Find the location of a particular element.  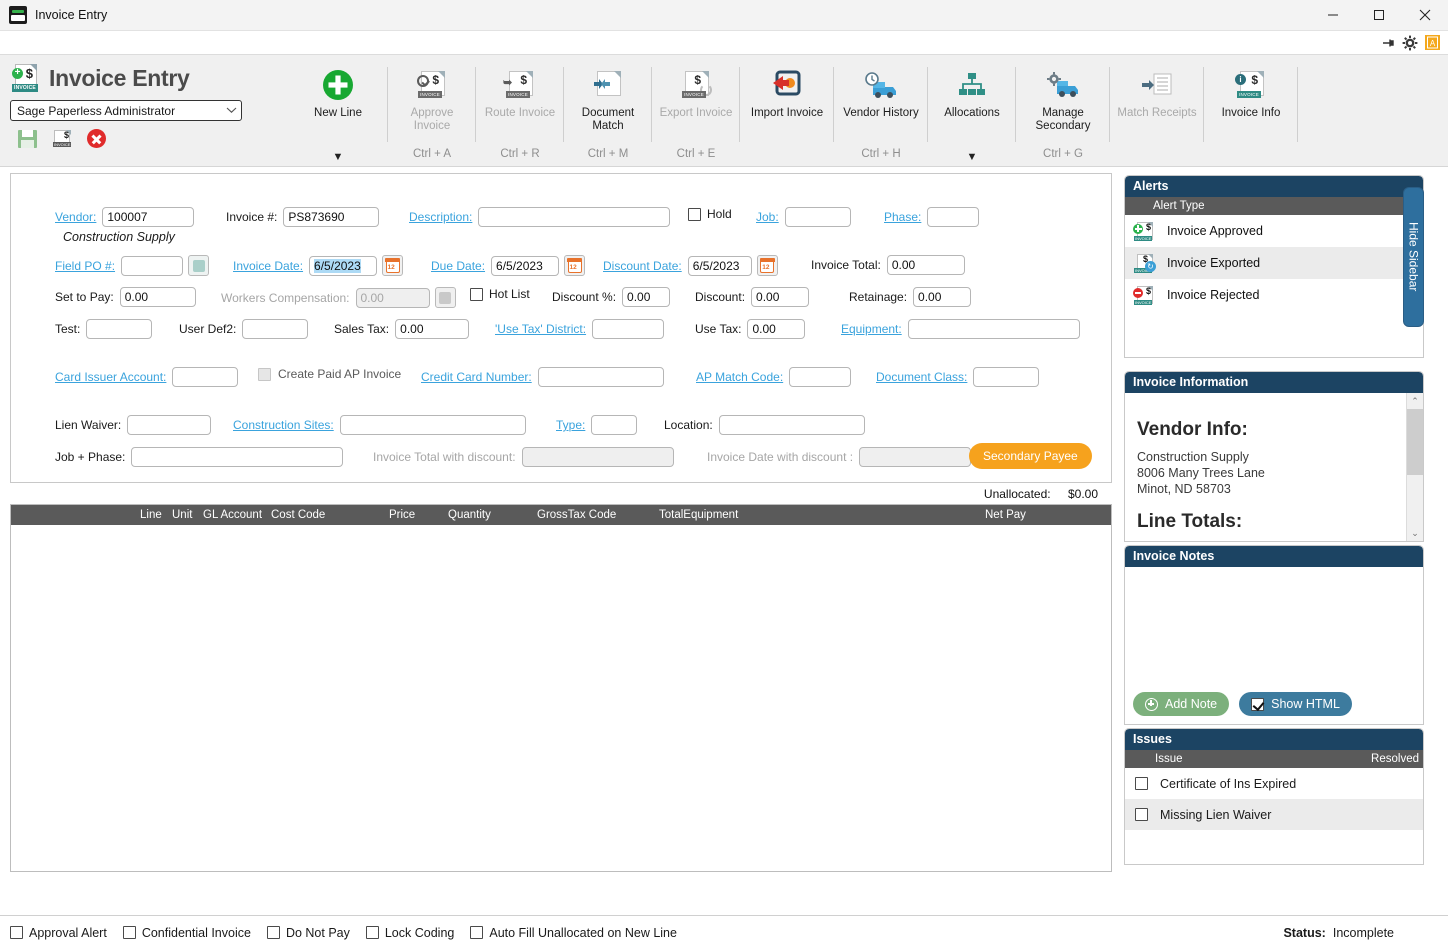

grid-col-gl-account: GL Account is located at coordinates (232, 515).